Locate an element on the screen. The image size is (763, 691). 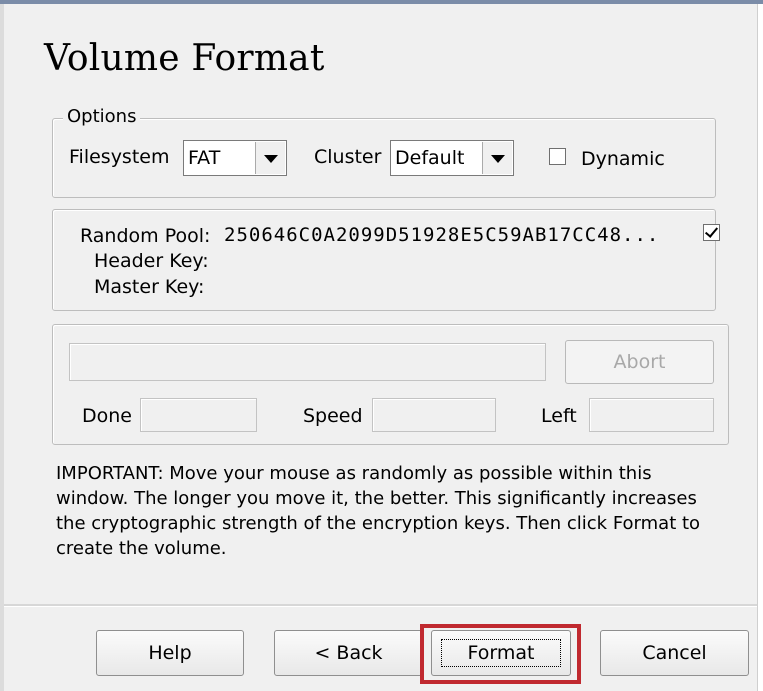
done-label: Done is located at coordinates (107, 416).